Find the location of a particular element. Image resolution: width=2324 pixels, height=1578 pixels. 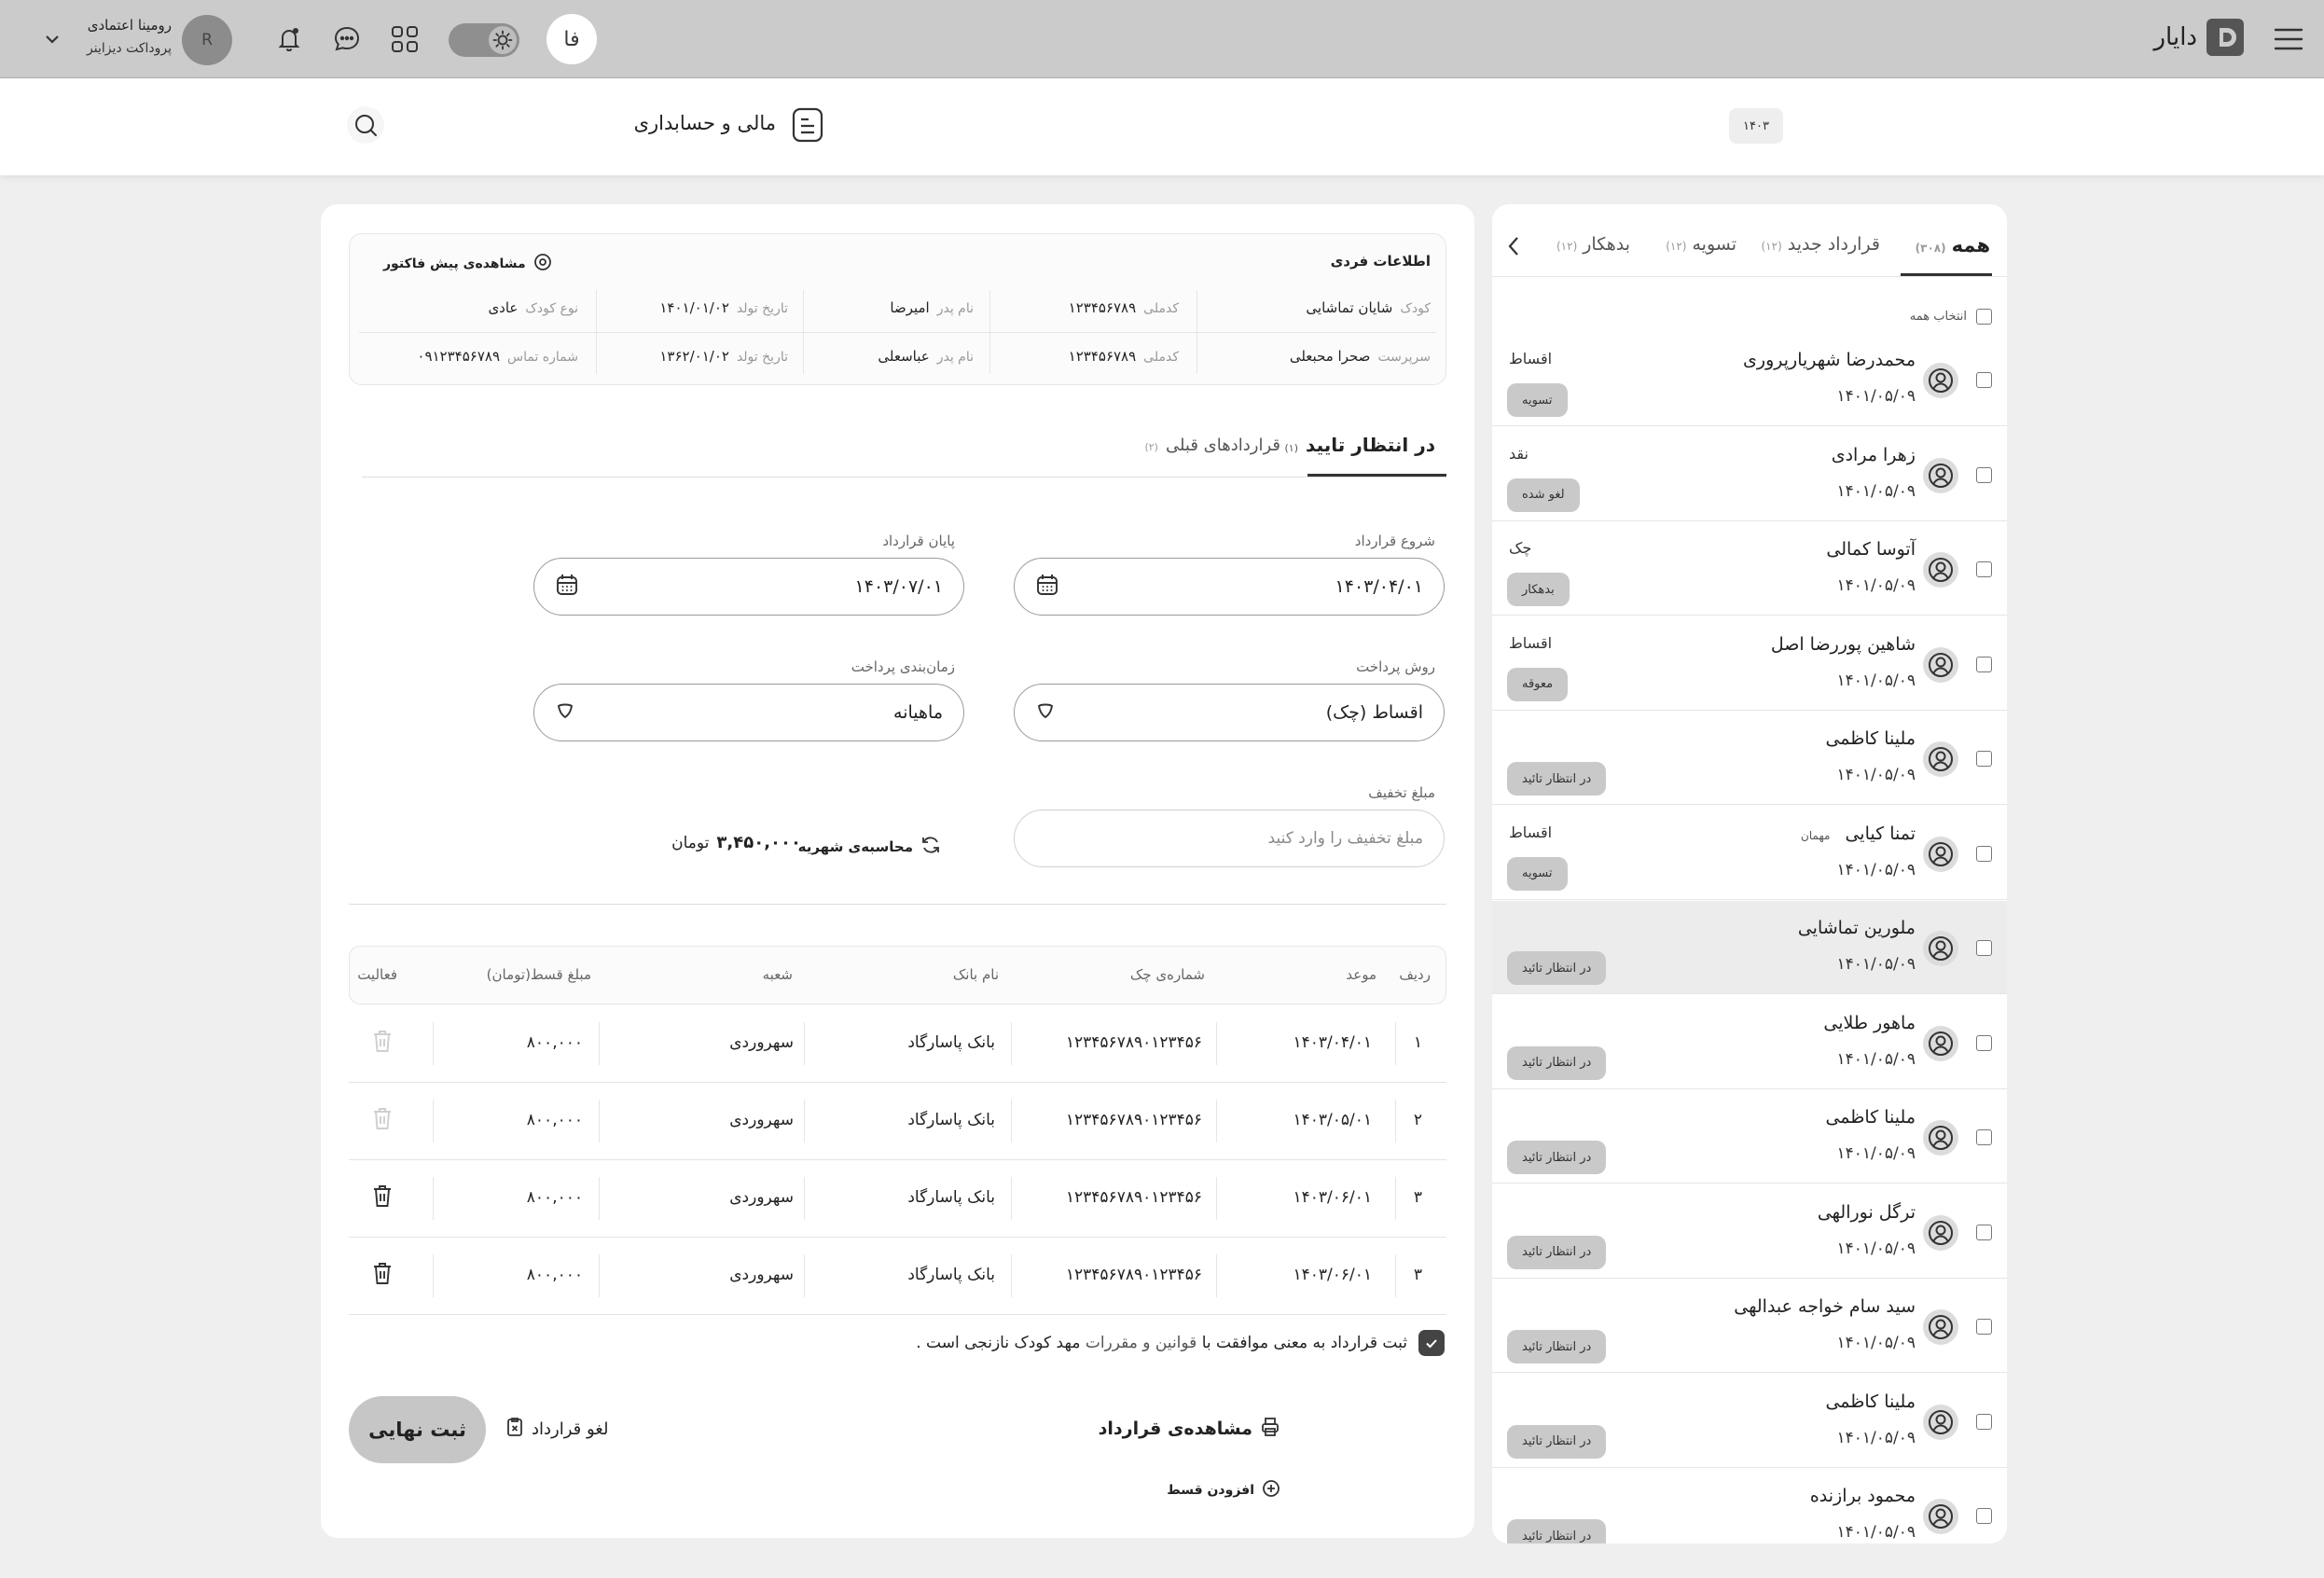

cell-divider is located at coordinates (1395, 1275).